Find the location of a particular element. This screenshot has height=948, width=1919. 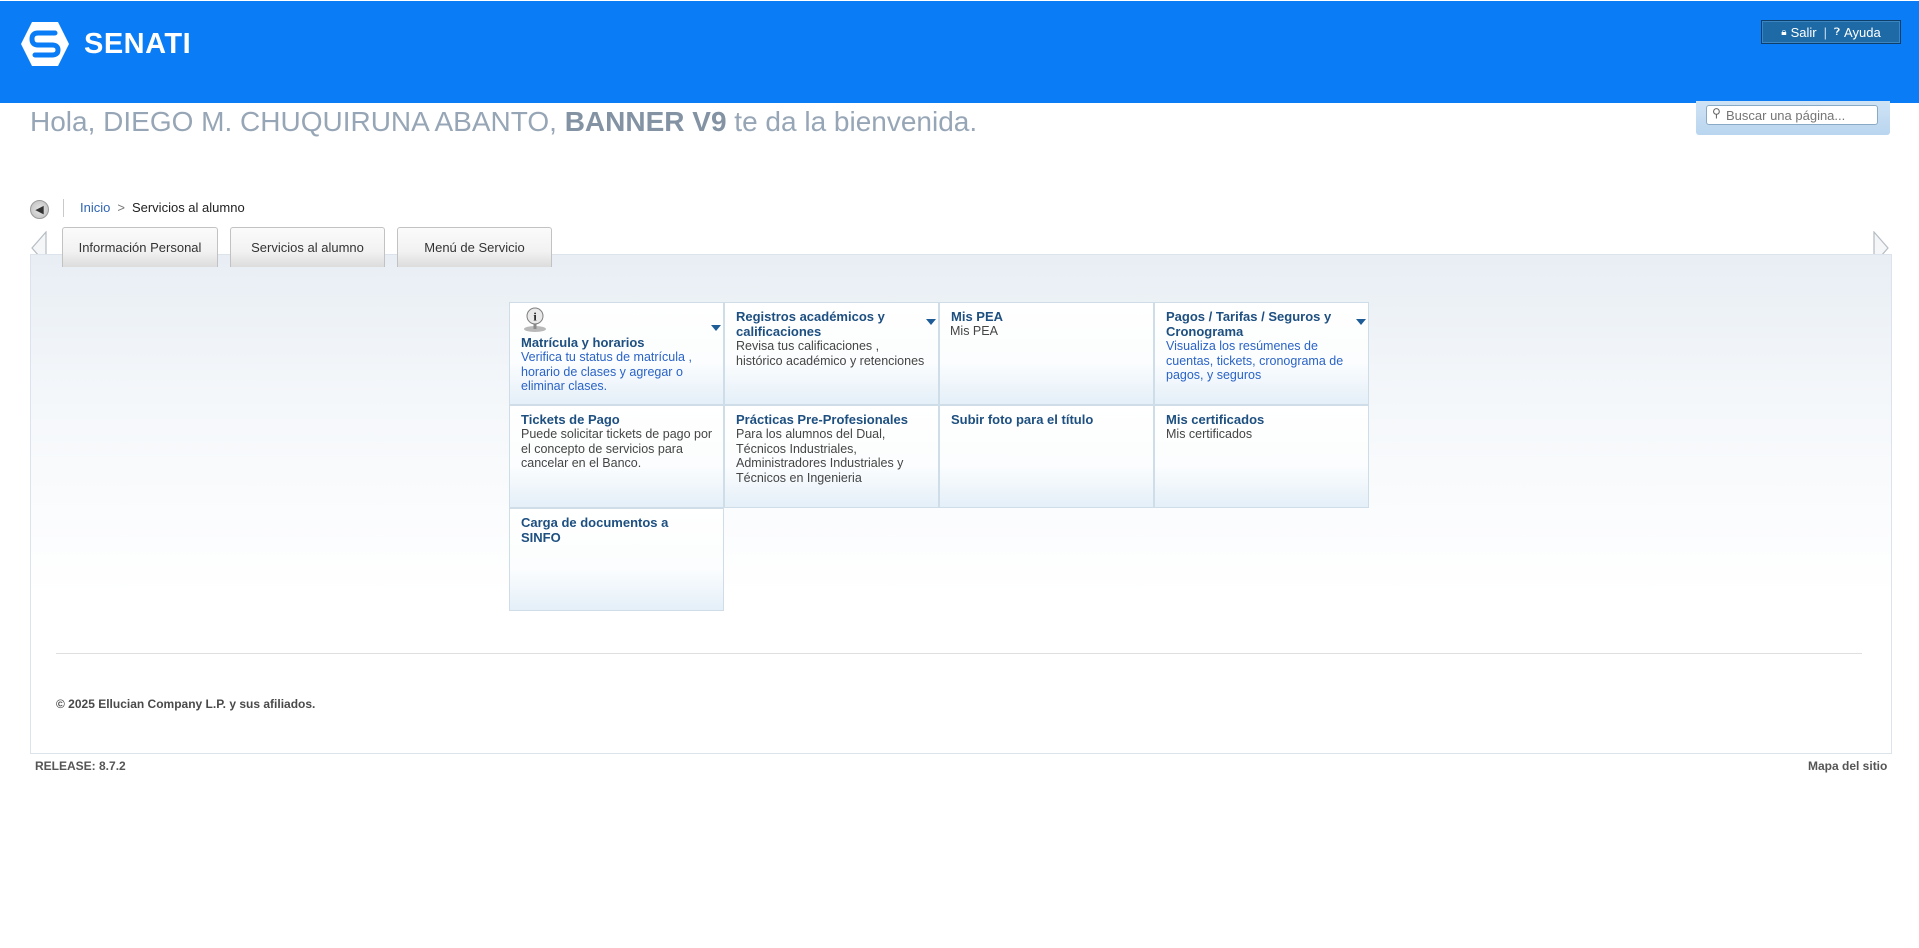

card-title: Subir foto para el título is located at coordinates (1047, 419).